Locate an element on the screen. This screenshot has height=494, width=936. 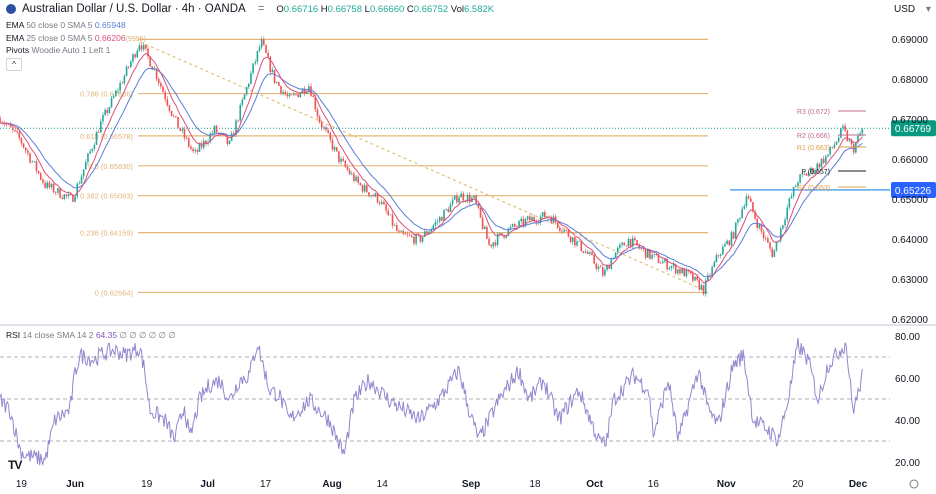
time-axis-label: 14 is located at coordinates (383, 484).